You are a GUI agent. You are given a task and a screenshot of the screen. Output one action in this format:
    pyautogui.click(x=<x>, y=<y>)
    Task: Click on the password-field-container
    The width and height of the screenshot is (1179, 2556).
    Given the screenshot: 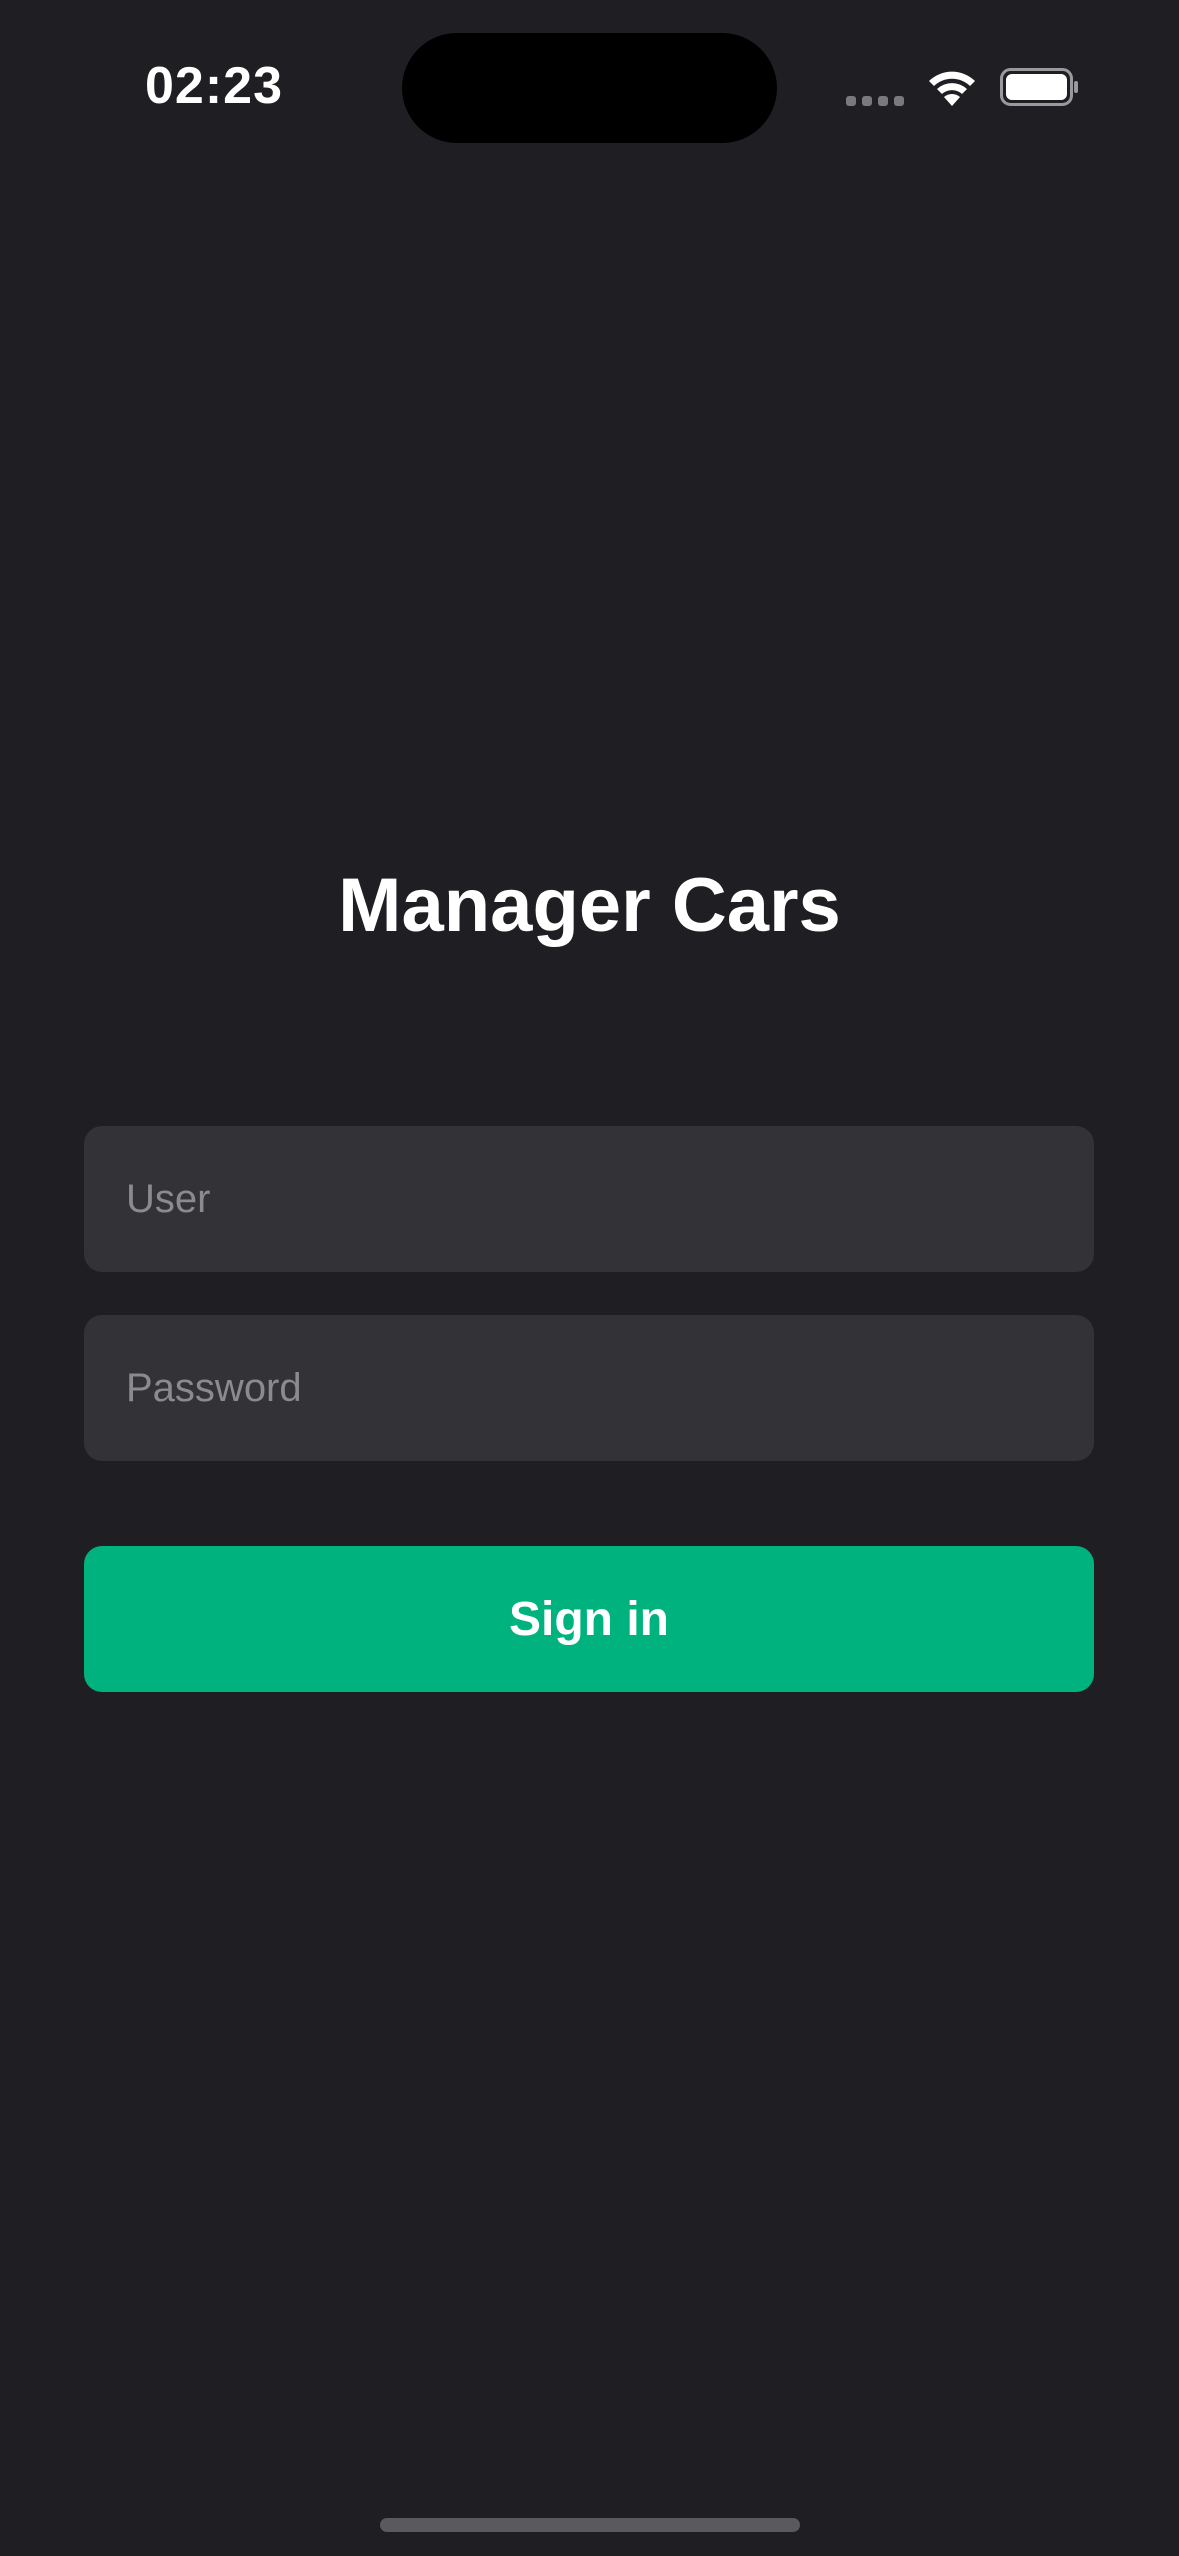 What is the action you would take?
    pyautogui.click(x=589, y=1388)
    